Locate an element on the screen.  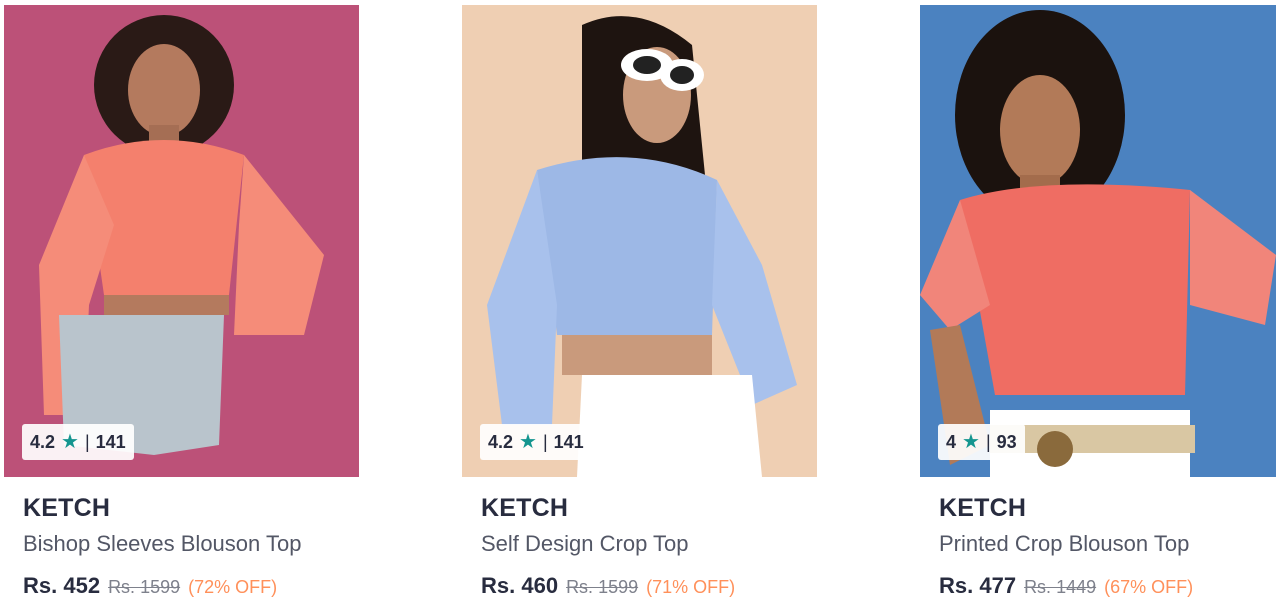
price-row: Rs. 477 Rs. 1449 (67% OFF) is located at coordinates (1066, 586).